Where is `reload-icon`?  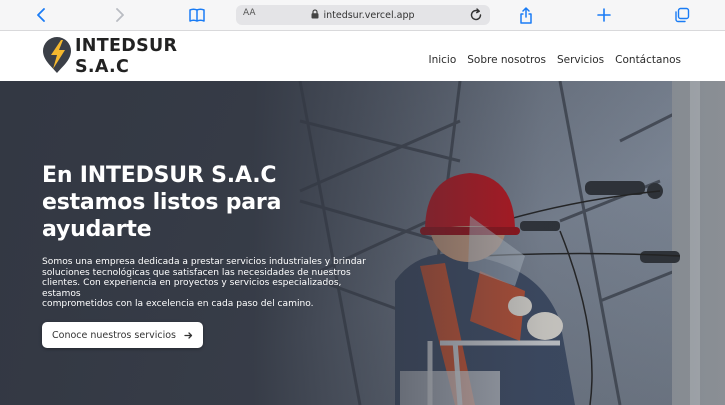 reload-icon is located at coordinates (476, 15).